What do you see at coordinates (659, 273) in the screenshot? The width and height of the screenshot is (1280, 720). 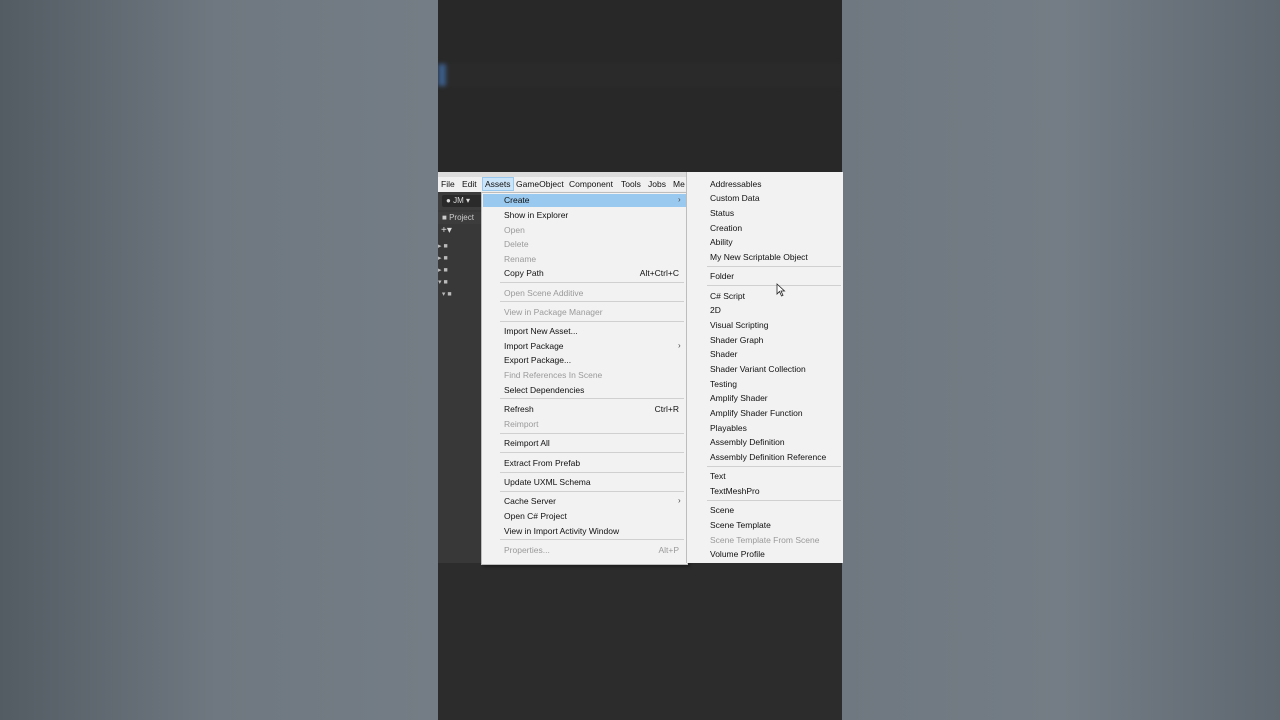 I see `shortcut-label: Alt+Ctrl+C` at bounding box center [659, 273].